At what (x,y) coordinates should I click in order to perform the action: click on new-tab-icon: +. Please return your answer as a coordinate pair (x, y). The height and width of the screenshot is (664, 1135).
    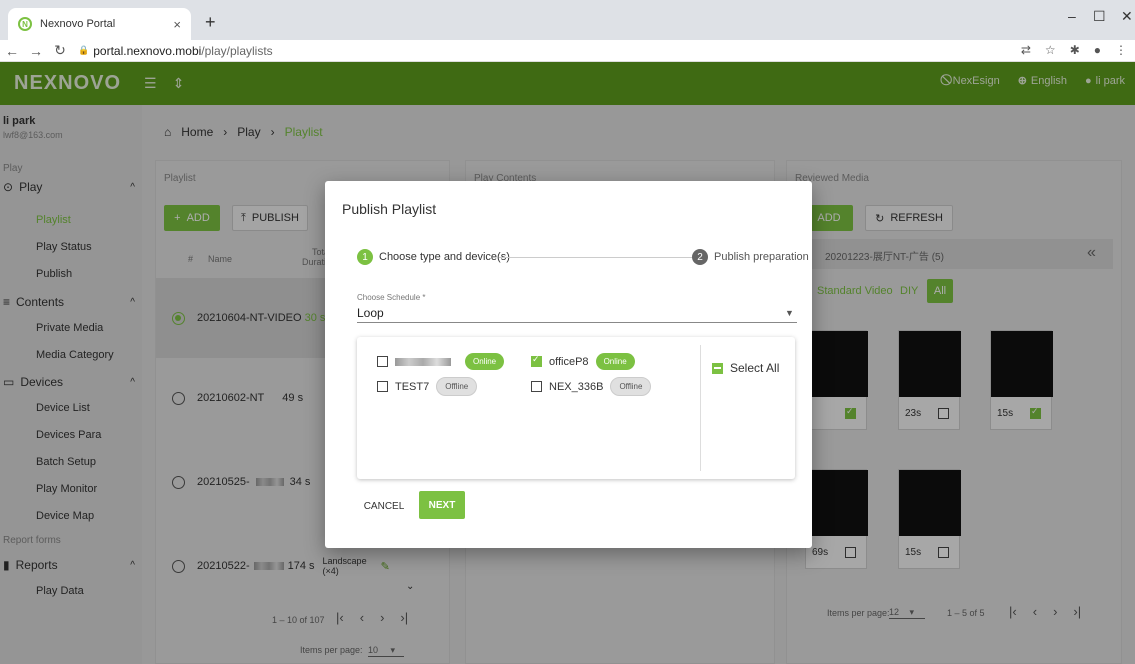
    Looking at the image, I should click on (210, 22).